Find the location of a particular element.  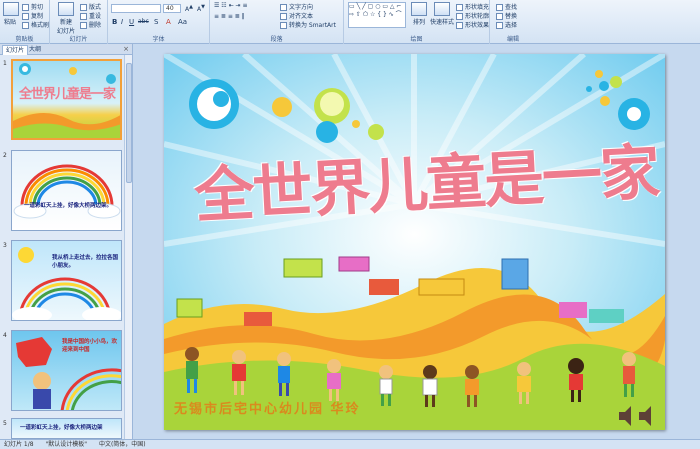

slide-counter: 幻灯片 1/8 is located at coordinates (19, 444).